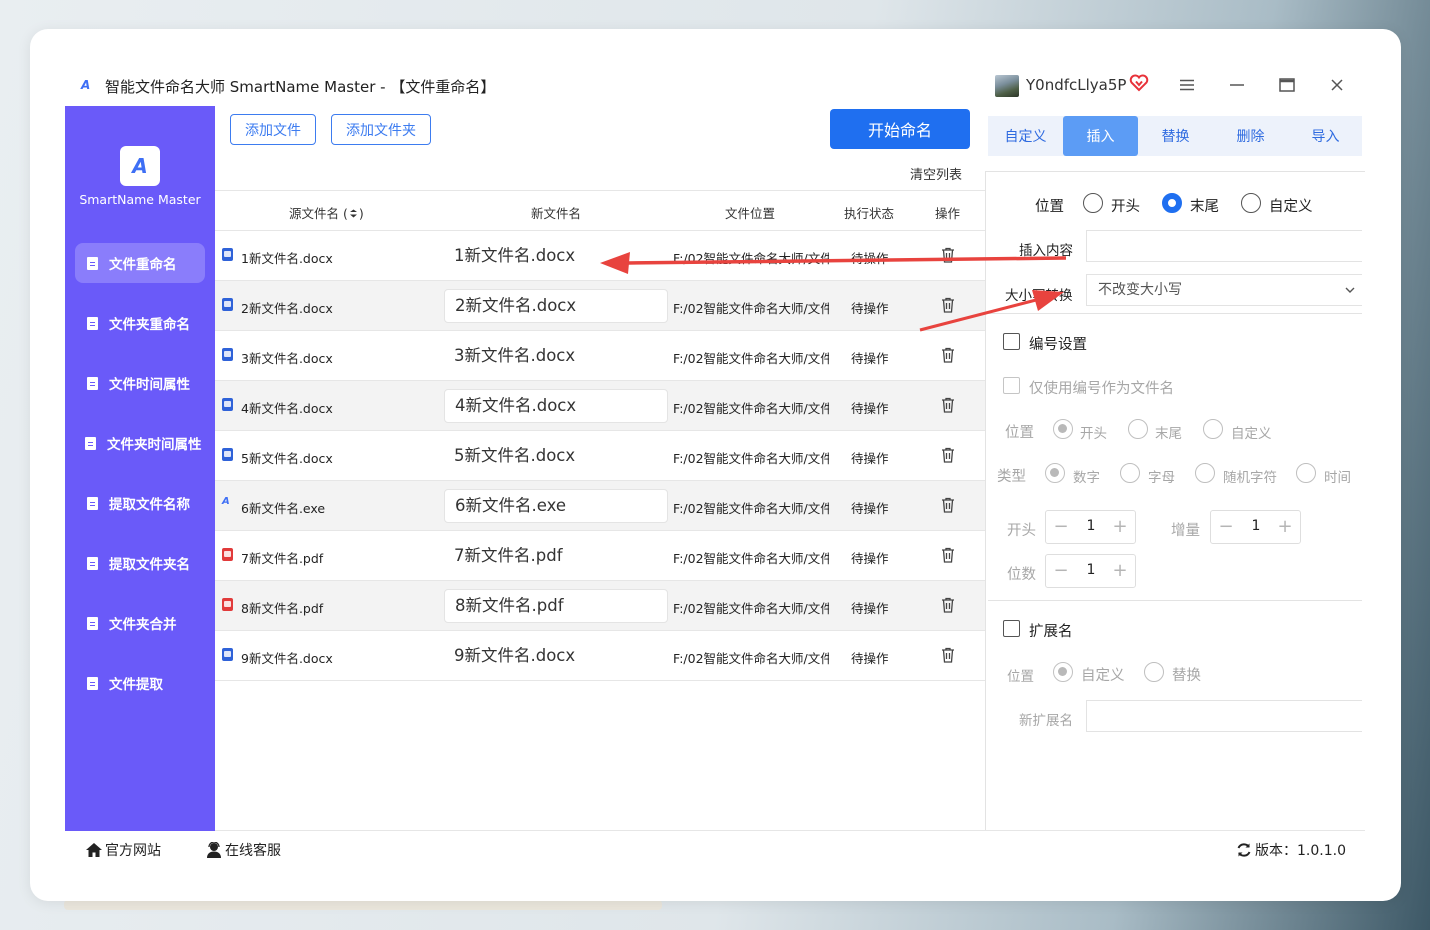  What do you see at coordinates (1055, 473) in the screenshot?
I see `type-number-radio` at bounding box center [1055, 473].